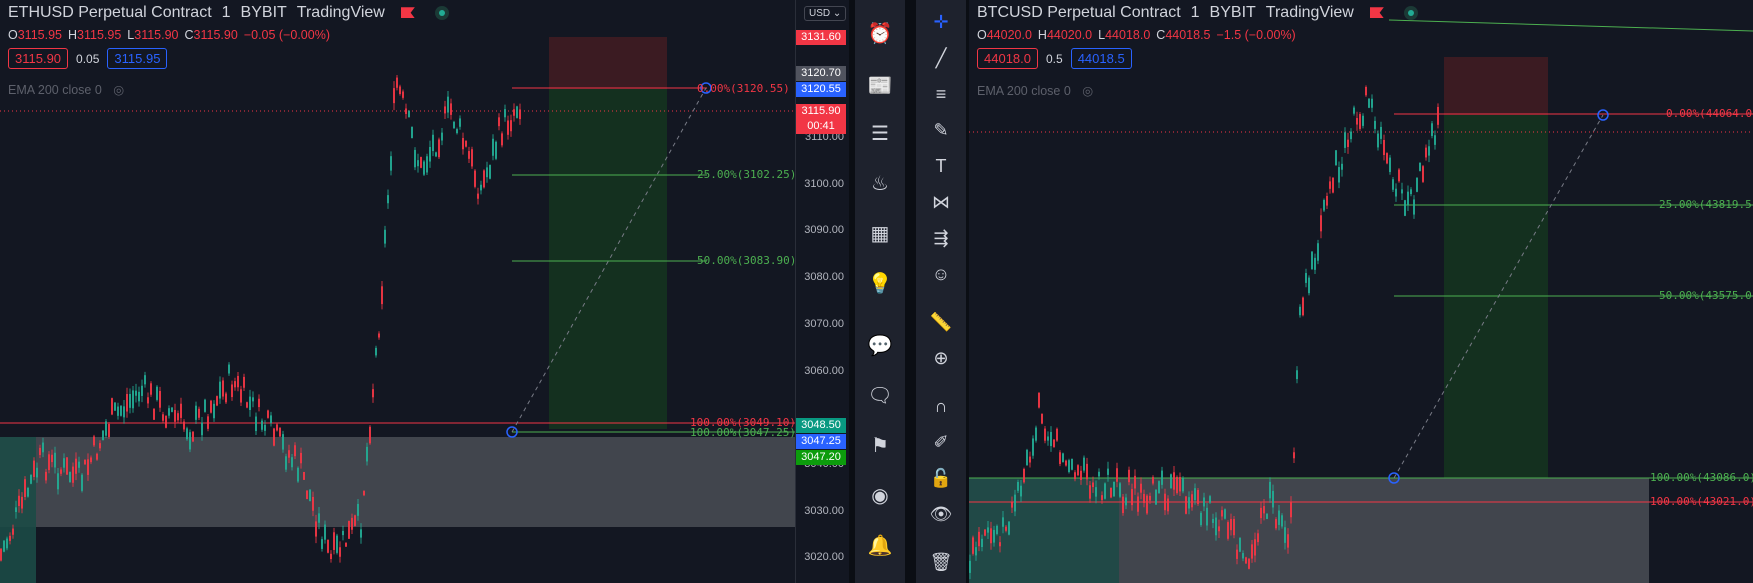 The height and width of the screenshot is (583, 1753). Describe the element at coordinates (1054, 58) in the screenshot. I see `quote-boxes: 44018.0 0.5 44018.5` at that location.